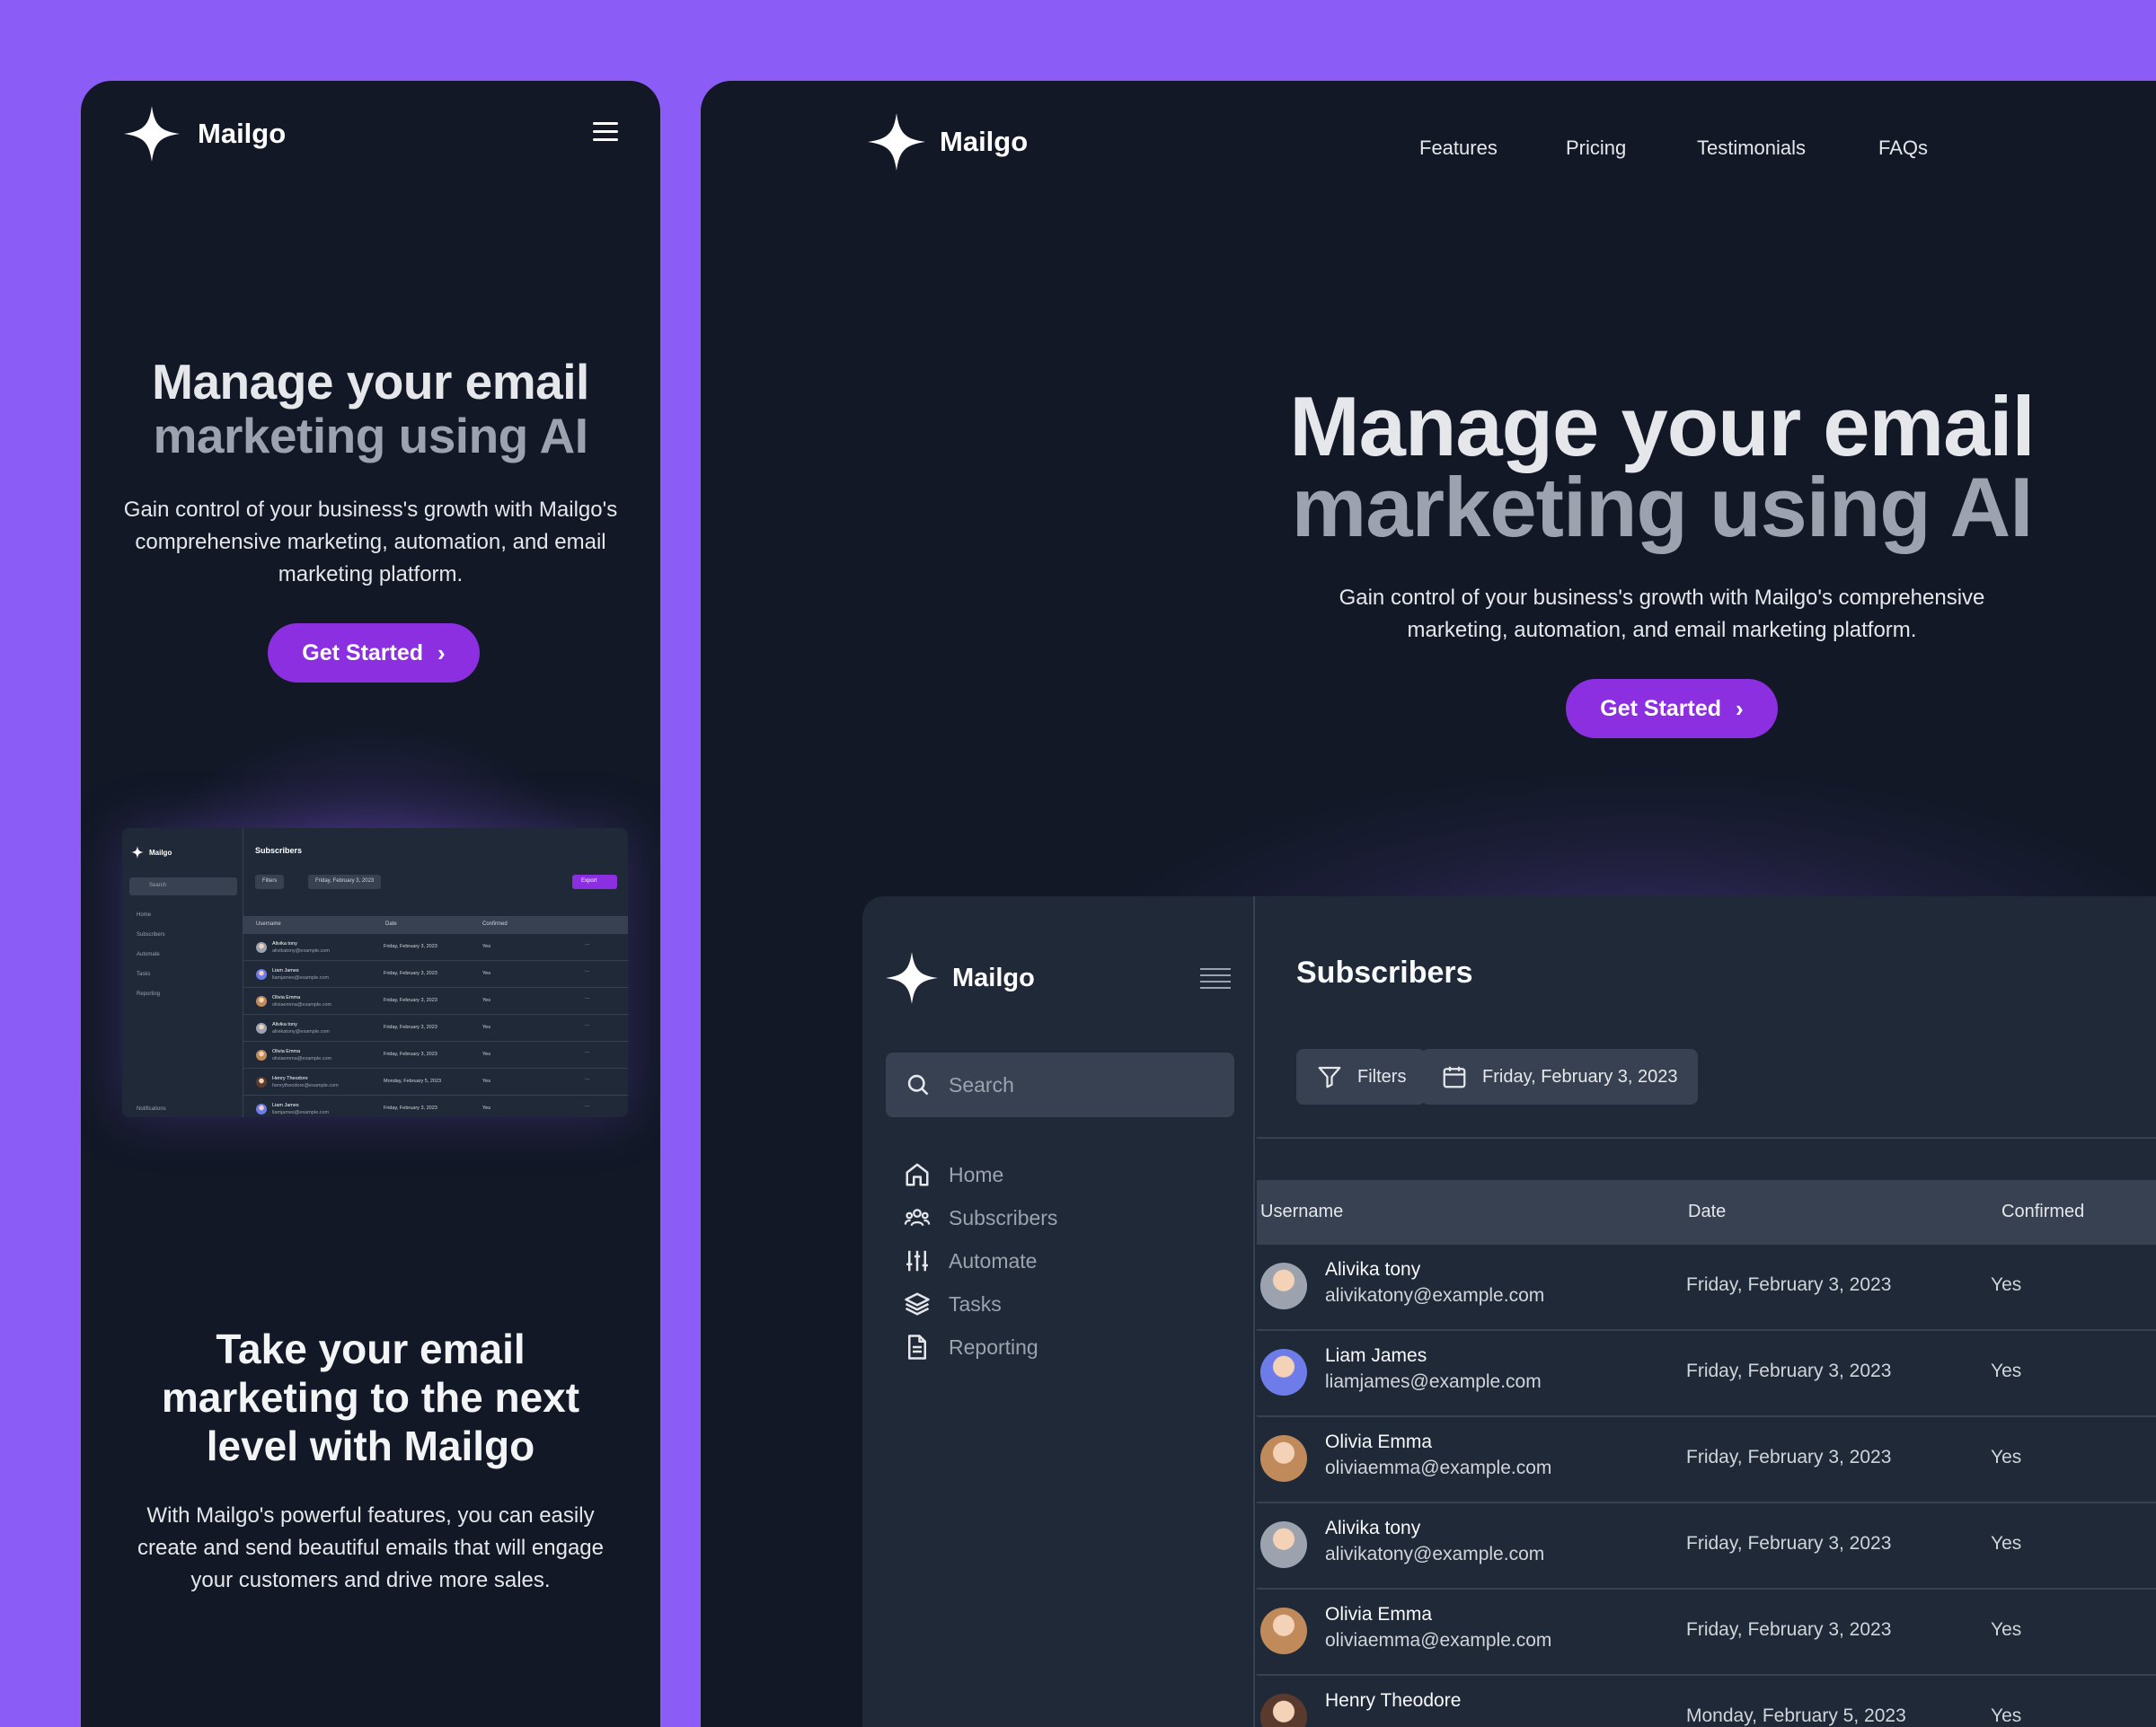  What do you see at coordinates (971, 1347) in the screenshot?
I see `sidebar-item-reporting: Reporting` at bounding box center [971, 1347].